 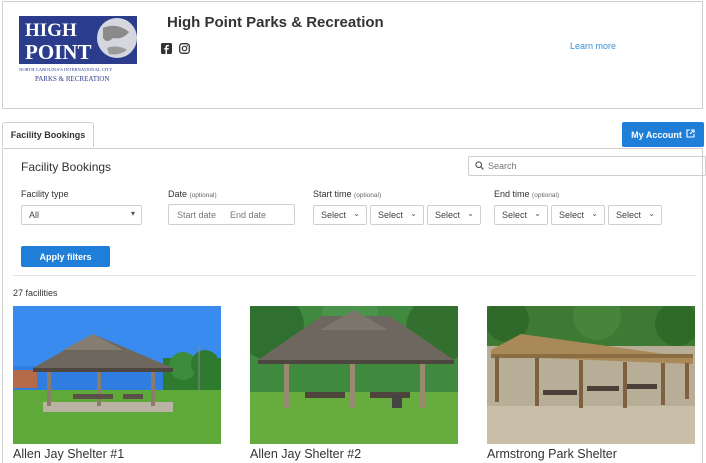 I want to click on logo-tagline: NORTH CAROLINA'S INTERNATIONAL CITY, so click(x=66, y=69).